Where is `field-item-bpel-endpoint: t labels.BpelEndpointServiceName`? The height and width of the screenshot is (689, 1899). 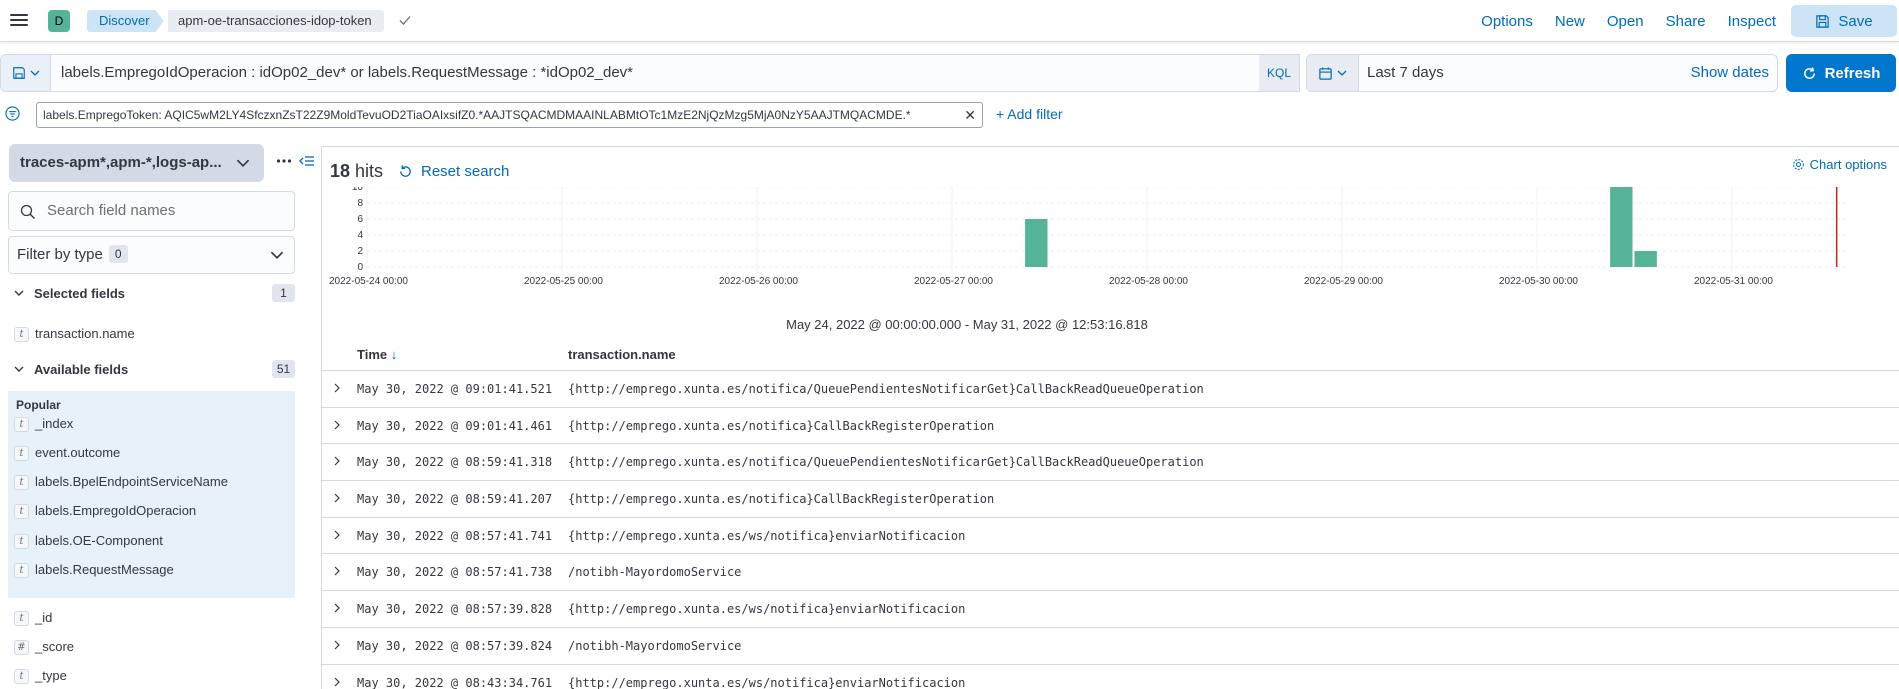
field-item-bpel-endpoint: t labels.BpelEndpointServiceName is located at coordinates (121, 482).